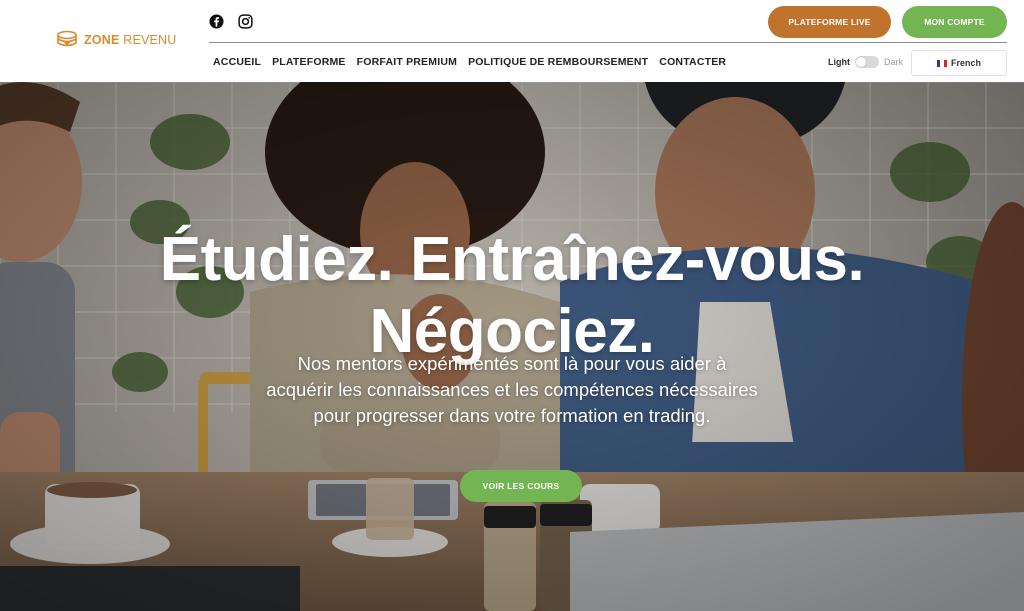  Describe the element at coordinates (407, 62) in the screenshot. I see `nav-item-premium: FORFAIT PREMIUM` at that location.